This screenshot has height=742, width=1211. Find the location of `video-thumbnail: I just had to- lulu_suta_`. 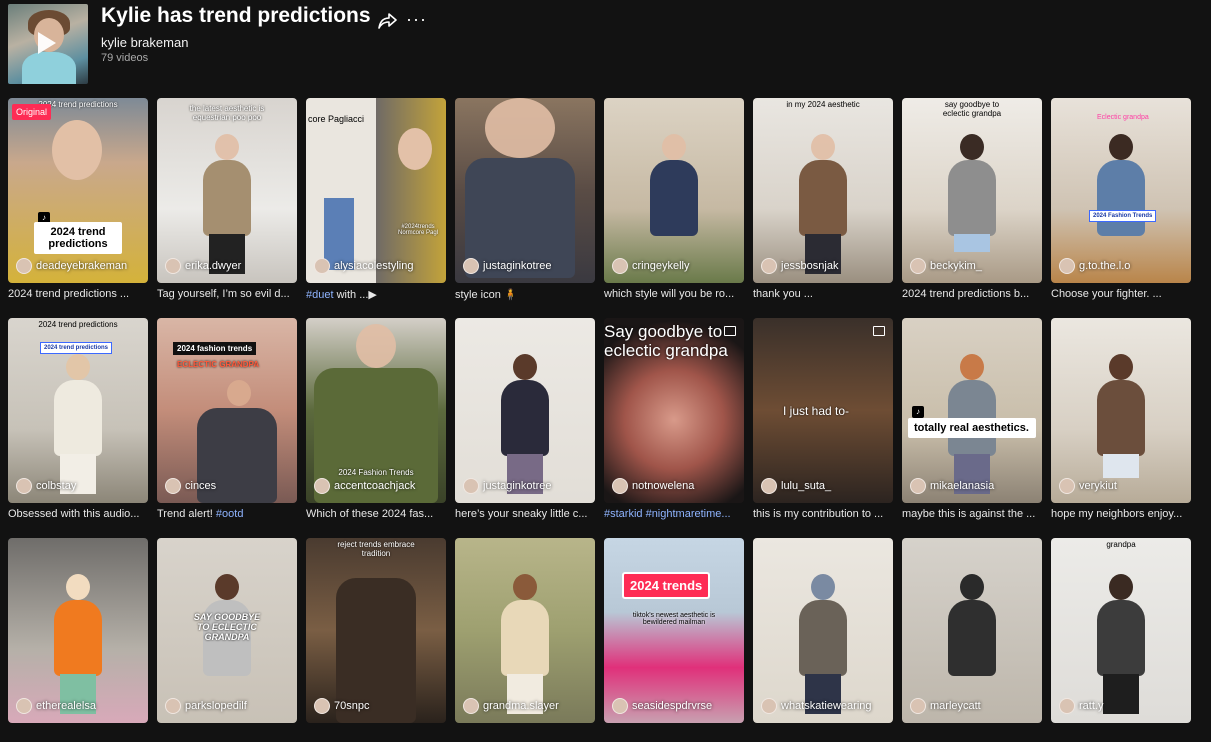

video-thumbnail: I just had to- lulu_suta_ is located at coordinates (823, 410).